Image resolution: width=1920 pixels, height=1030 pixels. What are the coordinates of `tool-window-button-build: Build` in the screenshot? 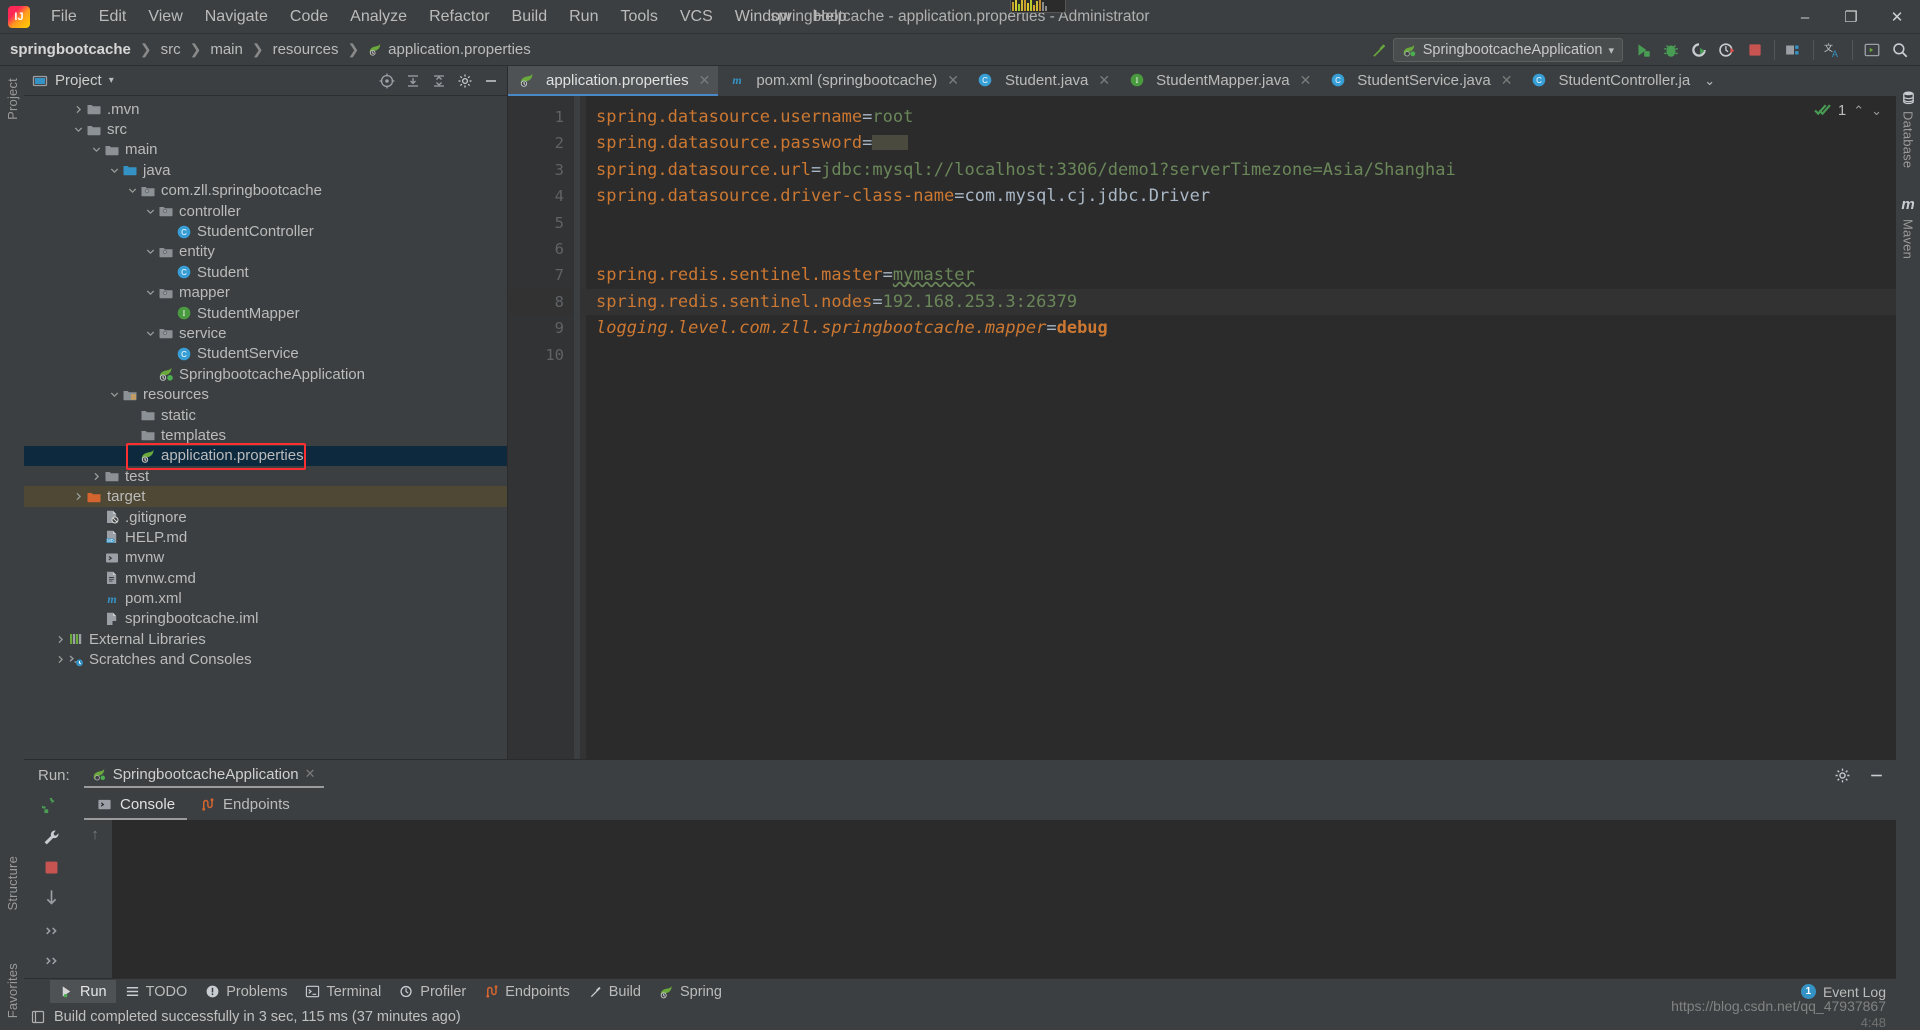 It's located at (614, 991).